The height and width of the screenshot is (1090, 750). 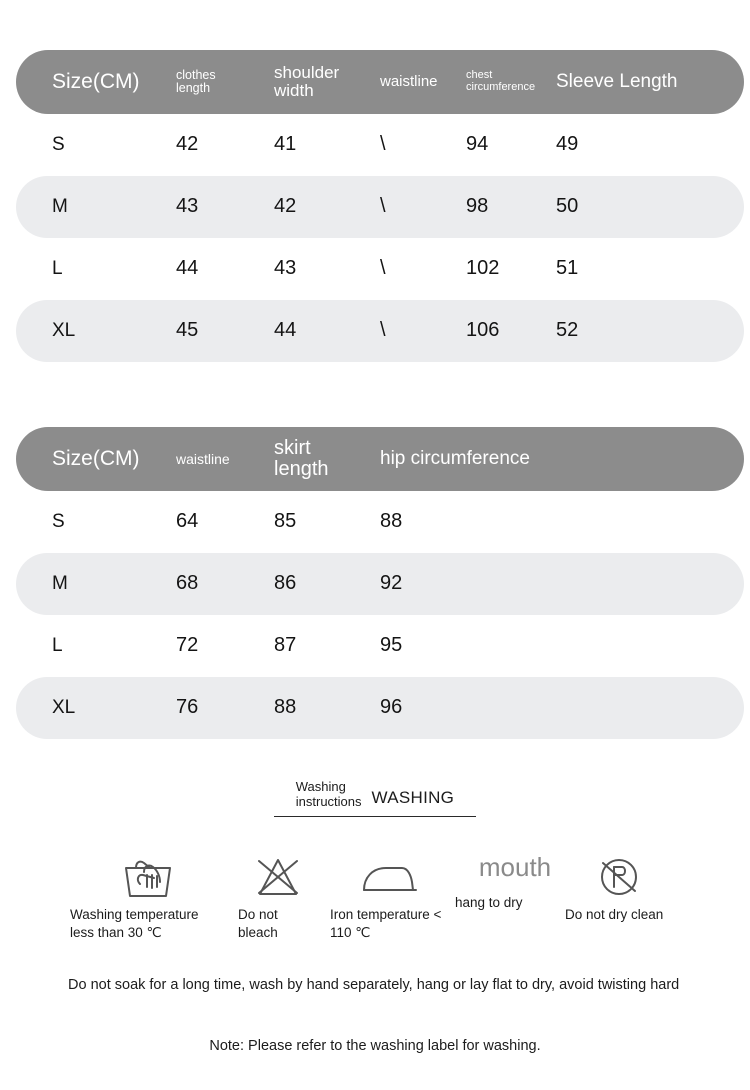 I want to click on washing-title: Washing instructions WASHING, so click(x=375, y=798).